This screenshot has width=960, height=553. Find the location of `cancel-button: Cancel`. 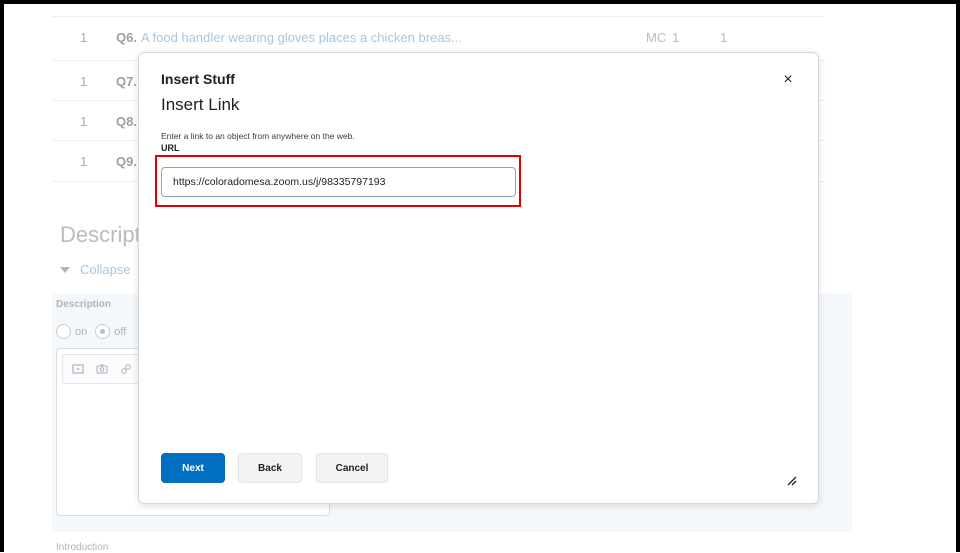

cancel-button: Cancel is located at coordinates (352, 468).